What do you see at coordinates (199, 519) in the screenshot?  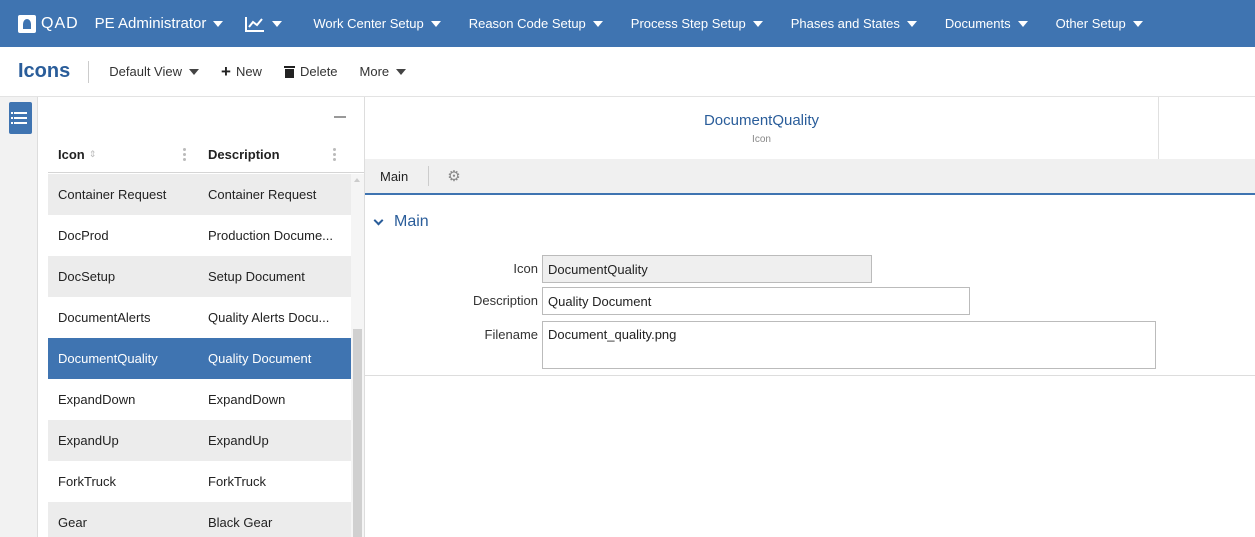 I see `table-row: Gear Black Gear` at bounding box center [199, 519].